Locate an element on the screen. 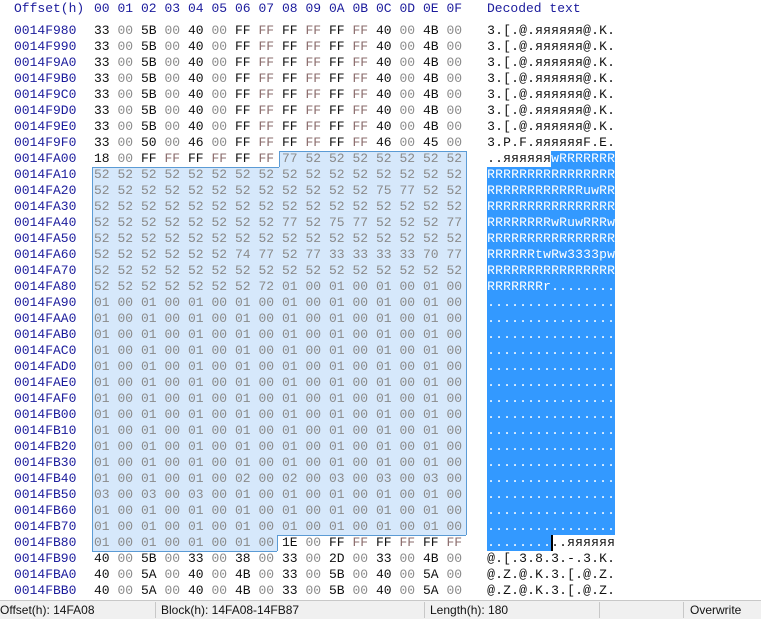 The width and height of the screenshot is (761, 619). hex-byte: 1E is located at coordinates (292, 543).